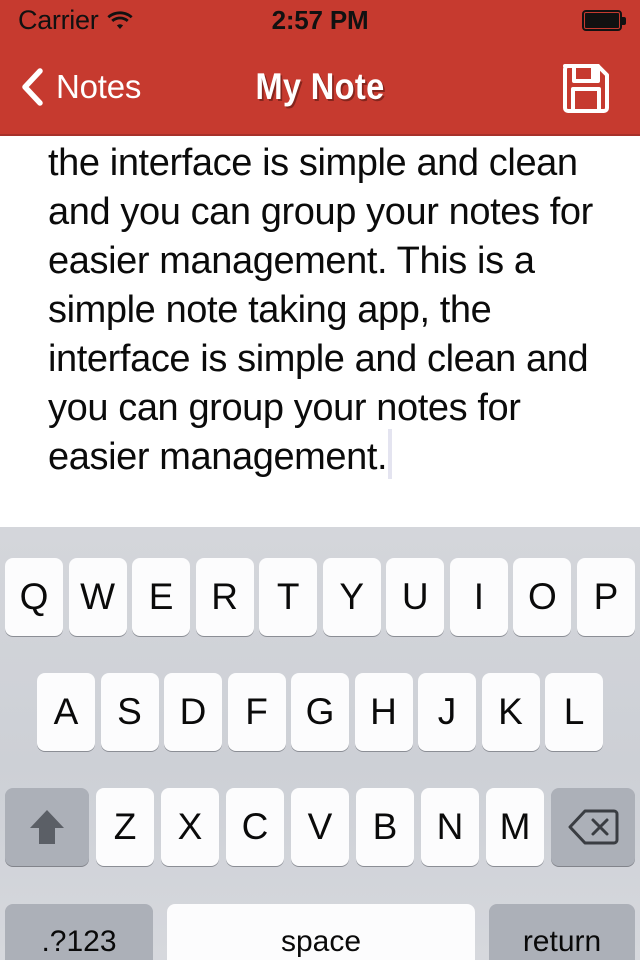 The height and width of the screenshot is (960, 640). I want to click on key-u: U, so click(415, 597).